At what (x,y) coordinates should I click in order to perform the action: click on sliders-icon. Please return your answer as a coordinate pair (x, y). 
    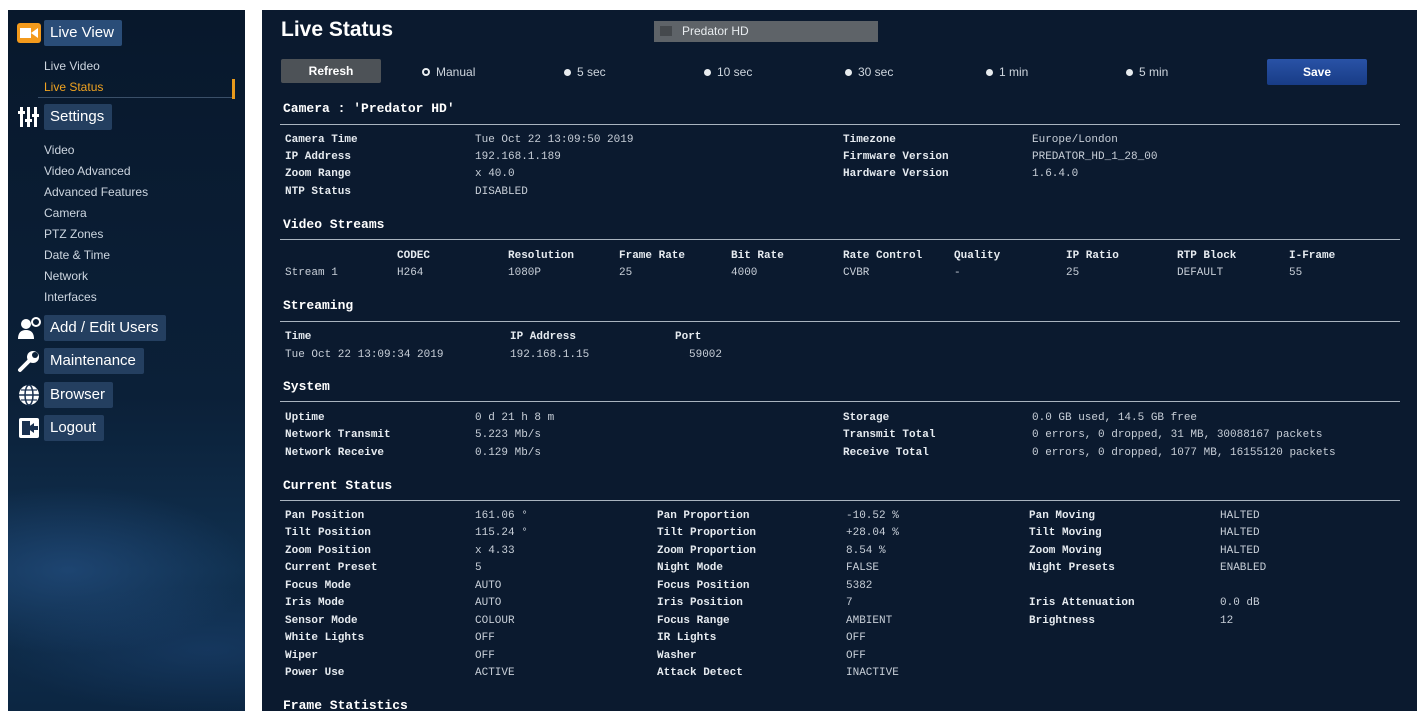
    Looking at the image, I should click on (29, 117).